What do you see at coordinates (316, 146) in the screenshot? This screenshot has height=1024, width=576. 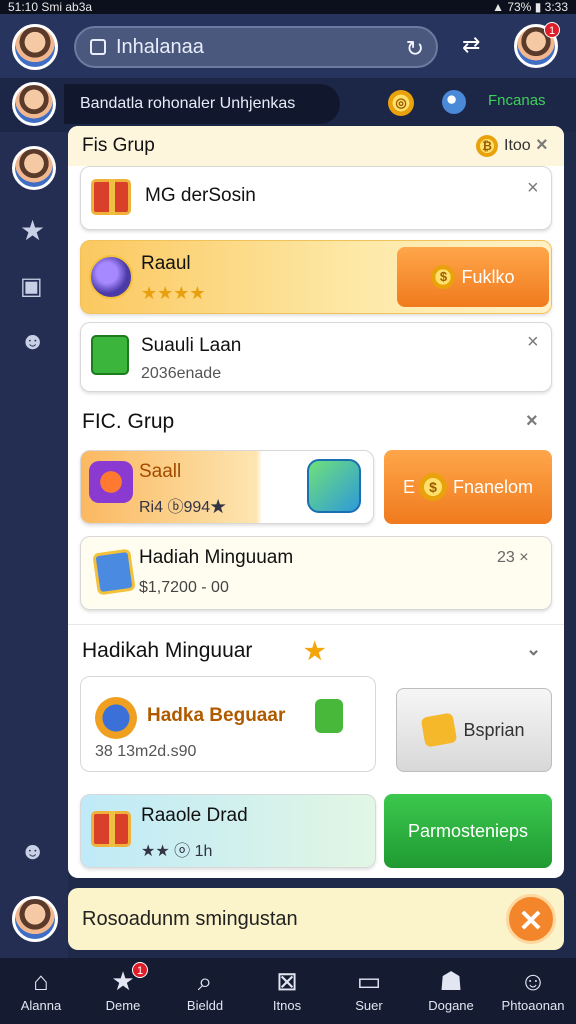 I see `section-header-fis-grup: Fis Grup ₿ Itoo ×` at bounding box center [316, 146].